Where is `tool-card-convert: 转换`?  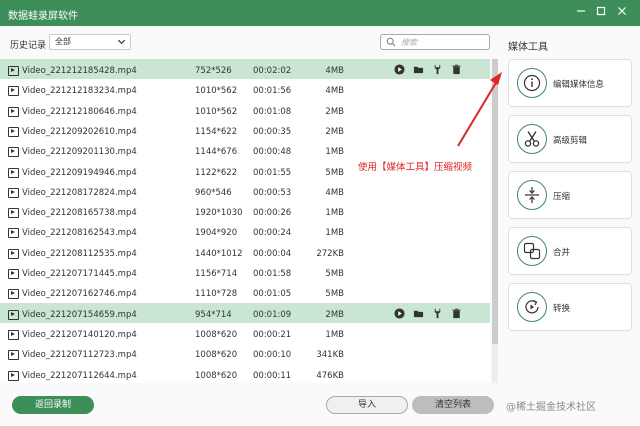 tool-card-convert: 转换 is located at coordinates (570, 307).